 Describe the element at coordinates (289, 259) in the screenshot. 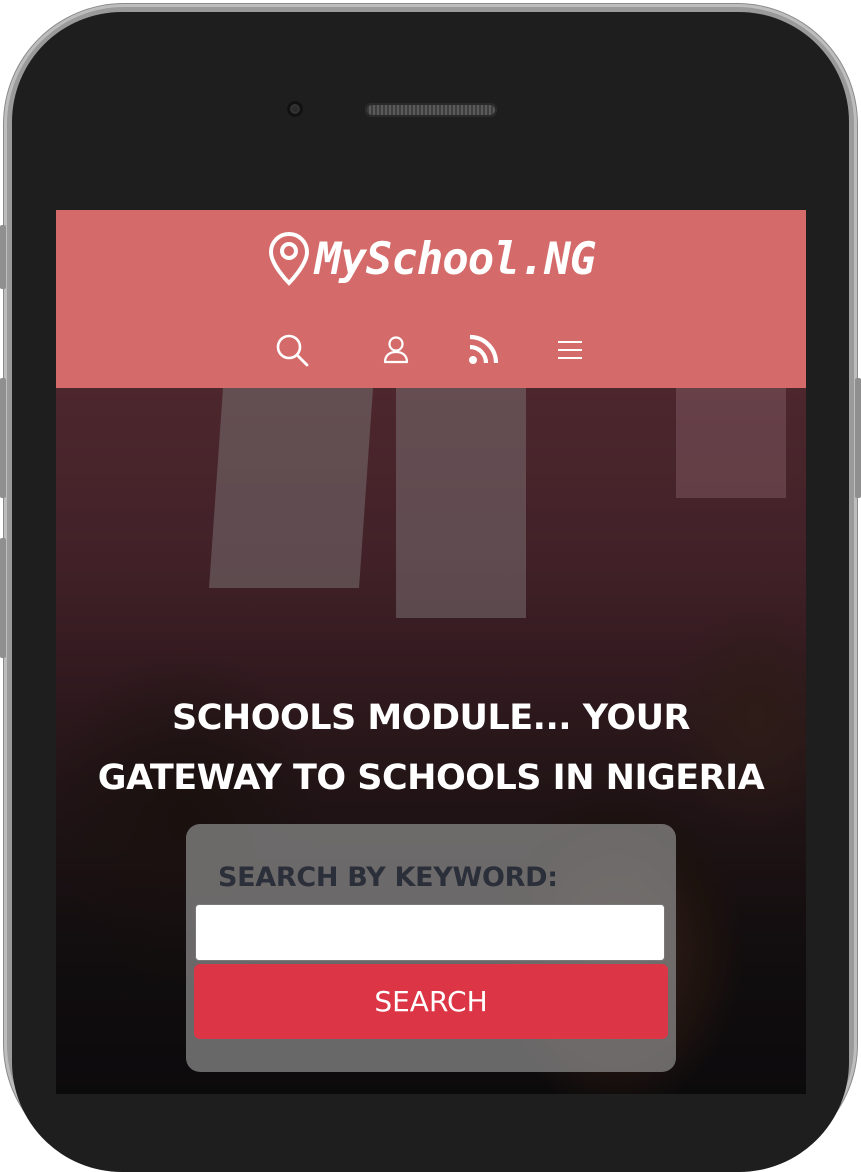

I see `map-pin-icon` at that location.